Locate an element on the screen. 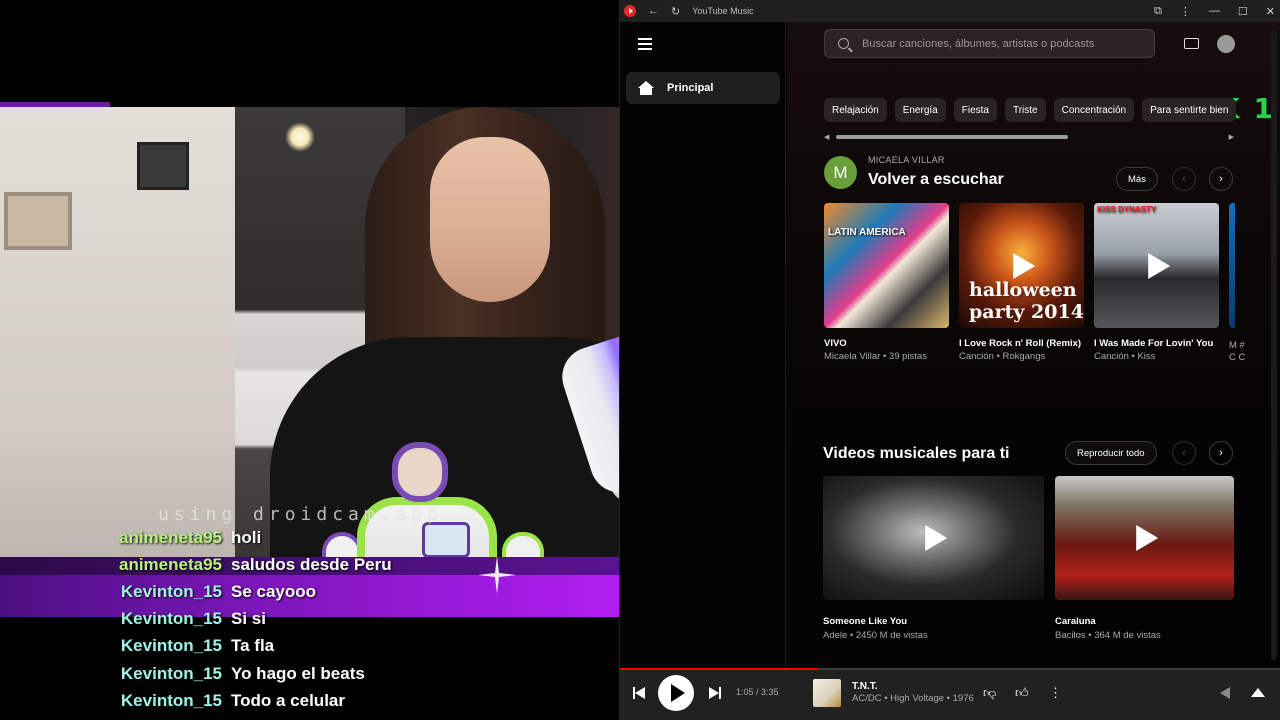 Image resolution: width=1280 pixels, height=720 pixels. window-controls: ⧉ ⋮ — ☐ ✕ is located at coordinates (1214, 11).